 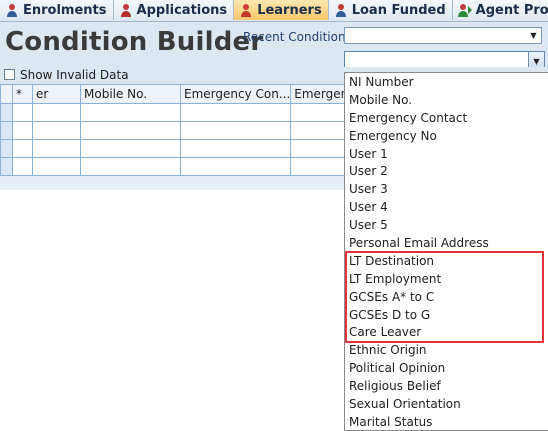 What do you see at coordinates (274, 47) in the screenshot?
I see `condition-builder-header: Condition Builder Recent Conditions ▼ ▼` at bounding box center [274, 47].